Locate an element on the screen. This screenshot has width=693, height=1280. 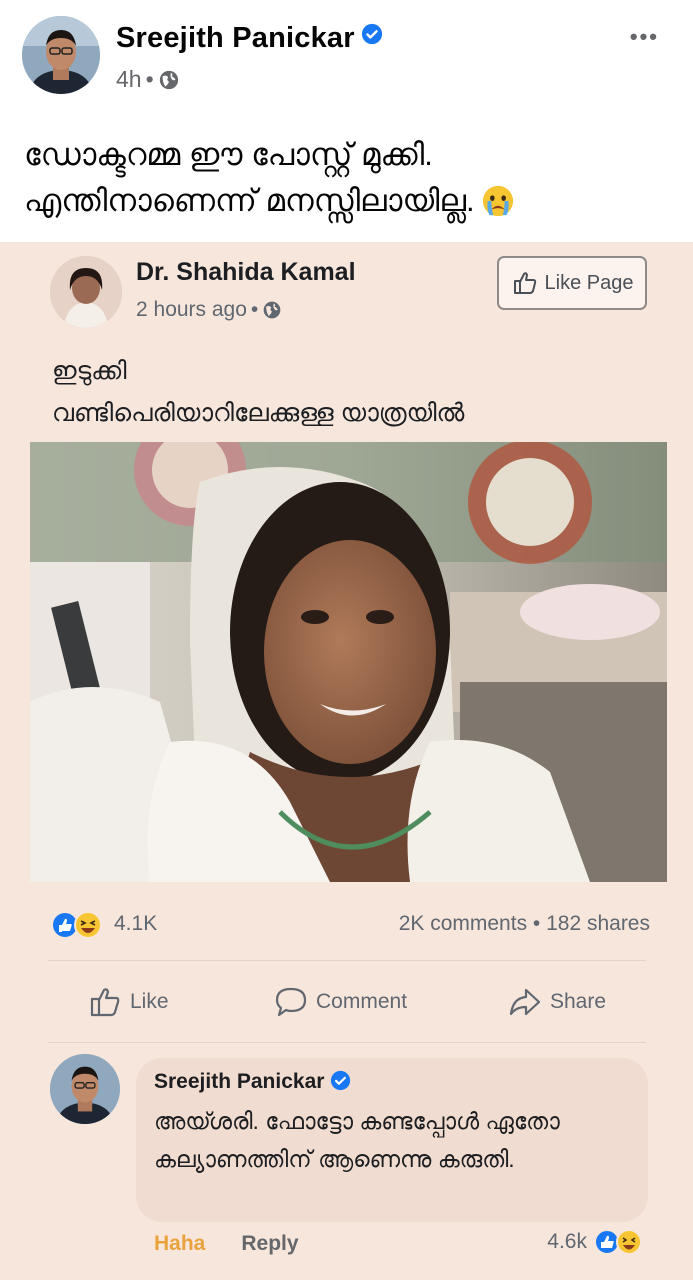
post-header: Sreejith Panickar 4h • ••• is located at coordinates (346, 52).